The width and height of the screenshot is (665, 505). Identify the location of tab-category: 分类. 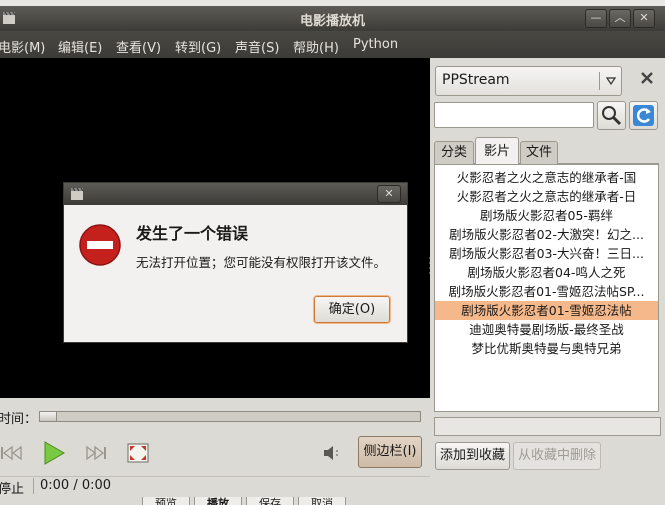
(454, 152).